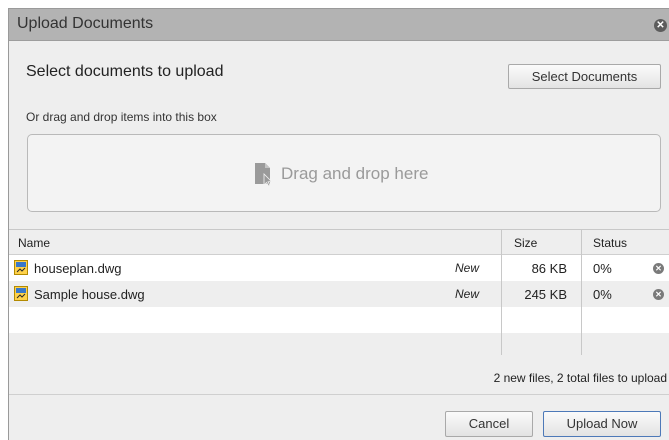 This screenshot has width=669, height=440. Describe the element at coordinates (584, 76) in the screenshot. I see `select-documents-button: Select Documents` at that location.